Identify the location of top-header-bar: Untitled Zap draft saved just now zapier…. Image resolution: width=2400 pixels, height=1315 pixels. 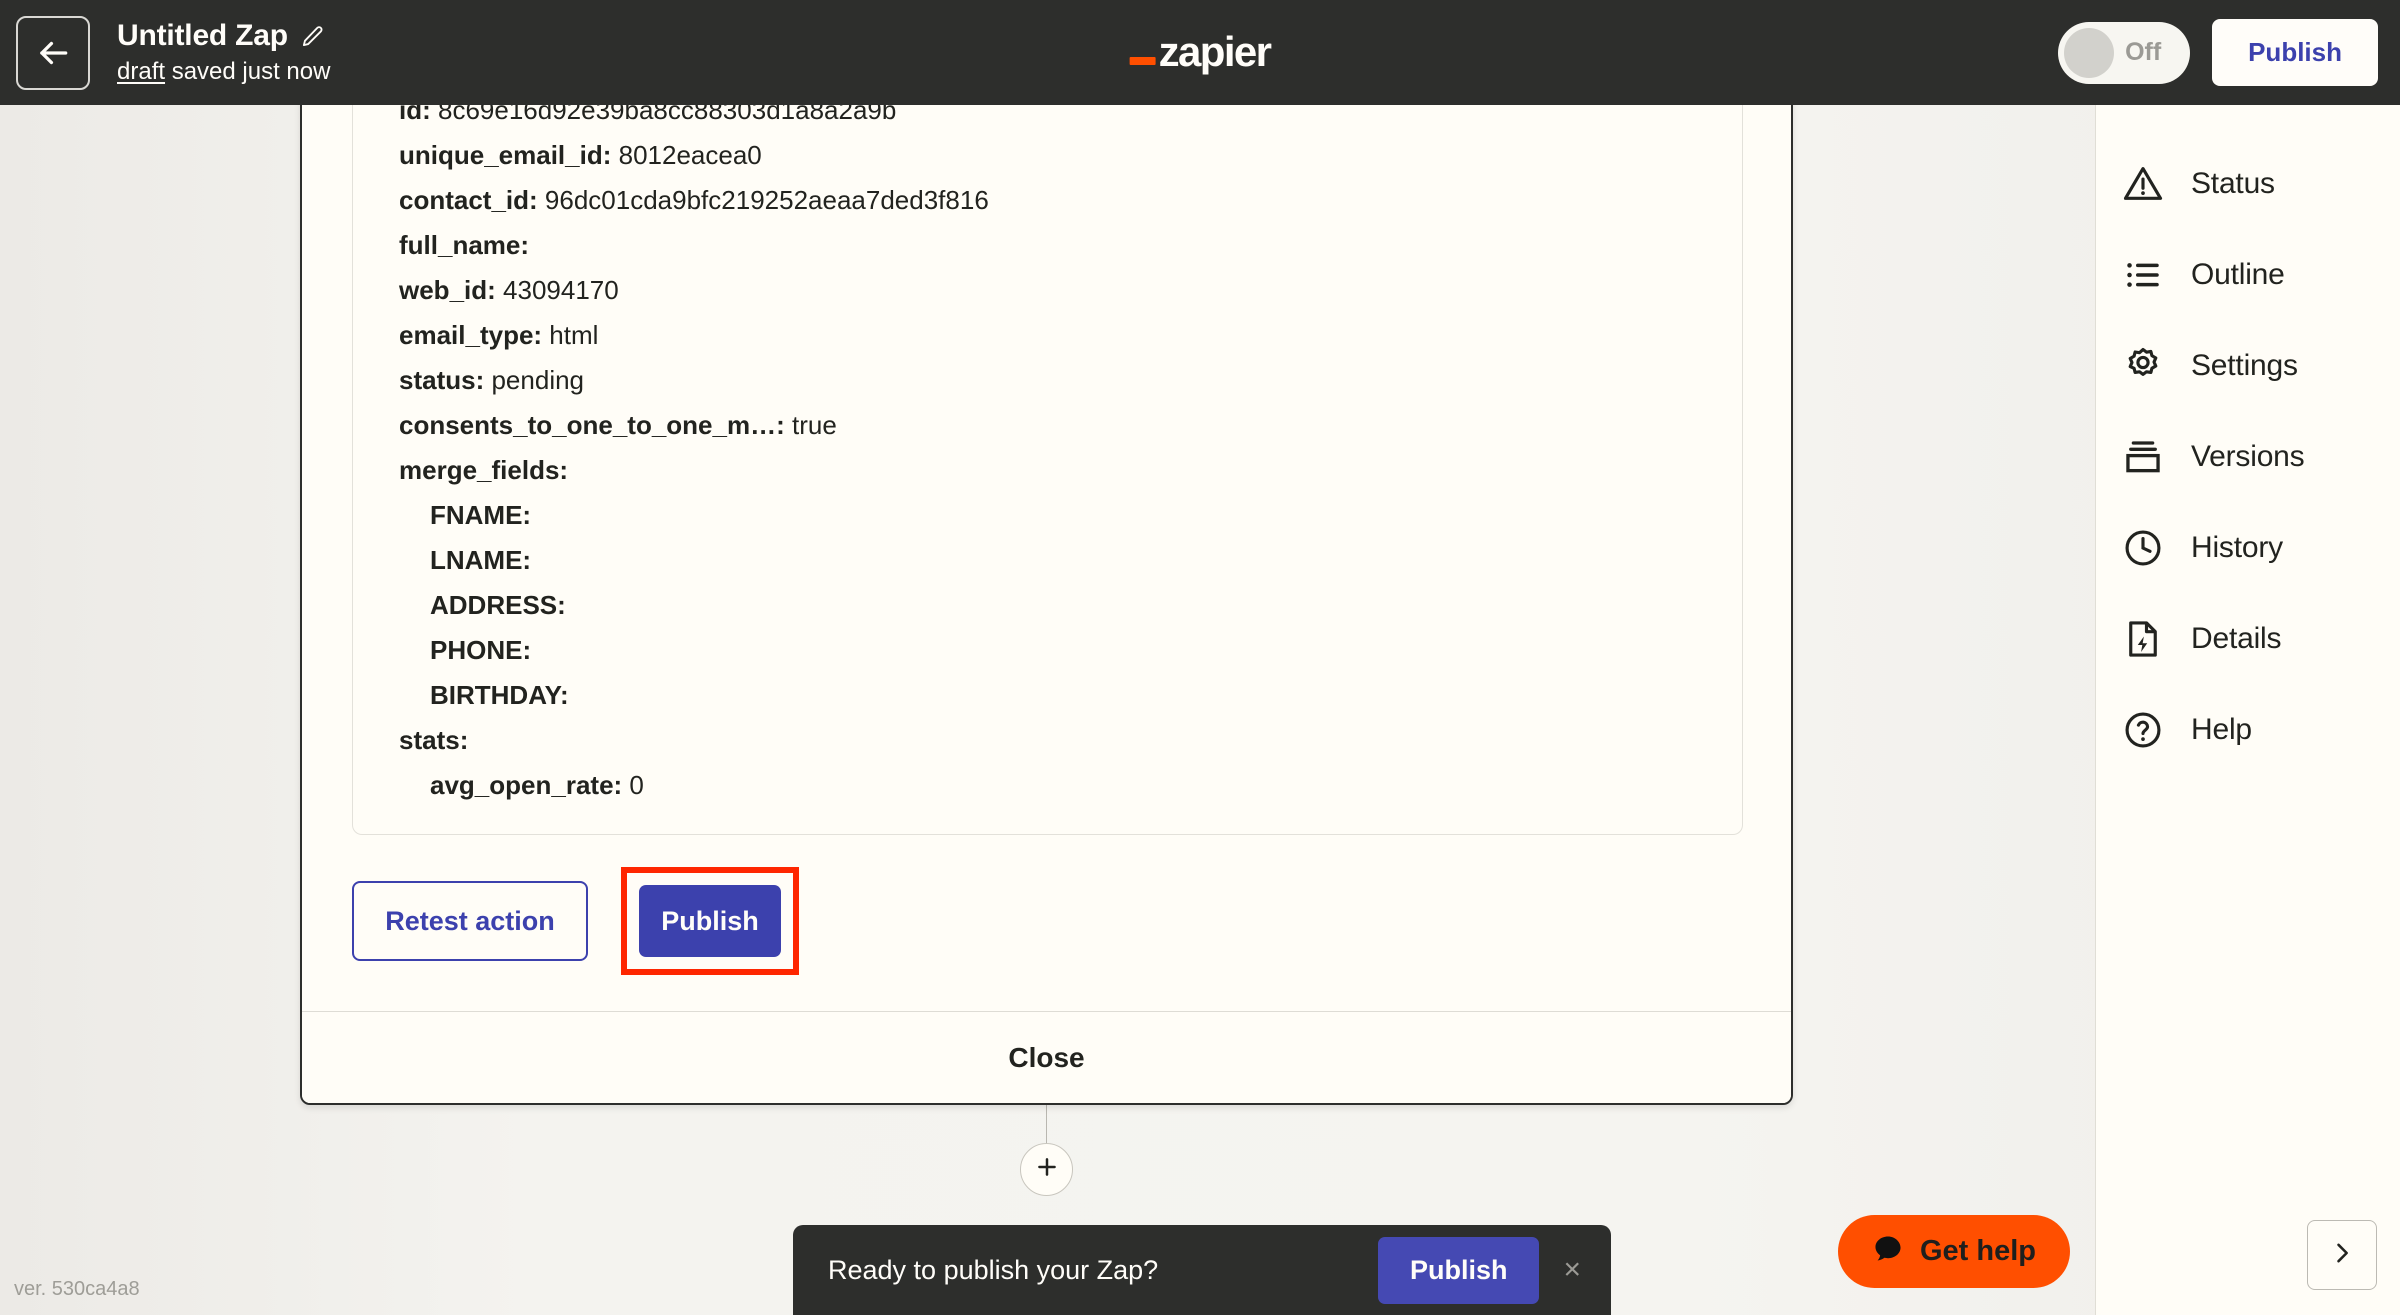
(1200, 52).